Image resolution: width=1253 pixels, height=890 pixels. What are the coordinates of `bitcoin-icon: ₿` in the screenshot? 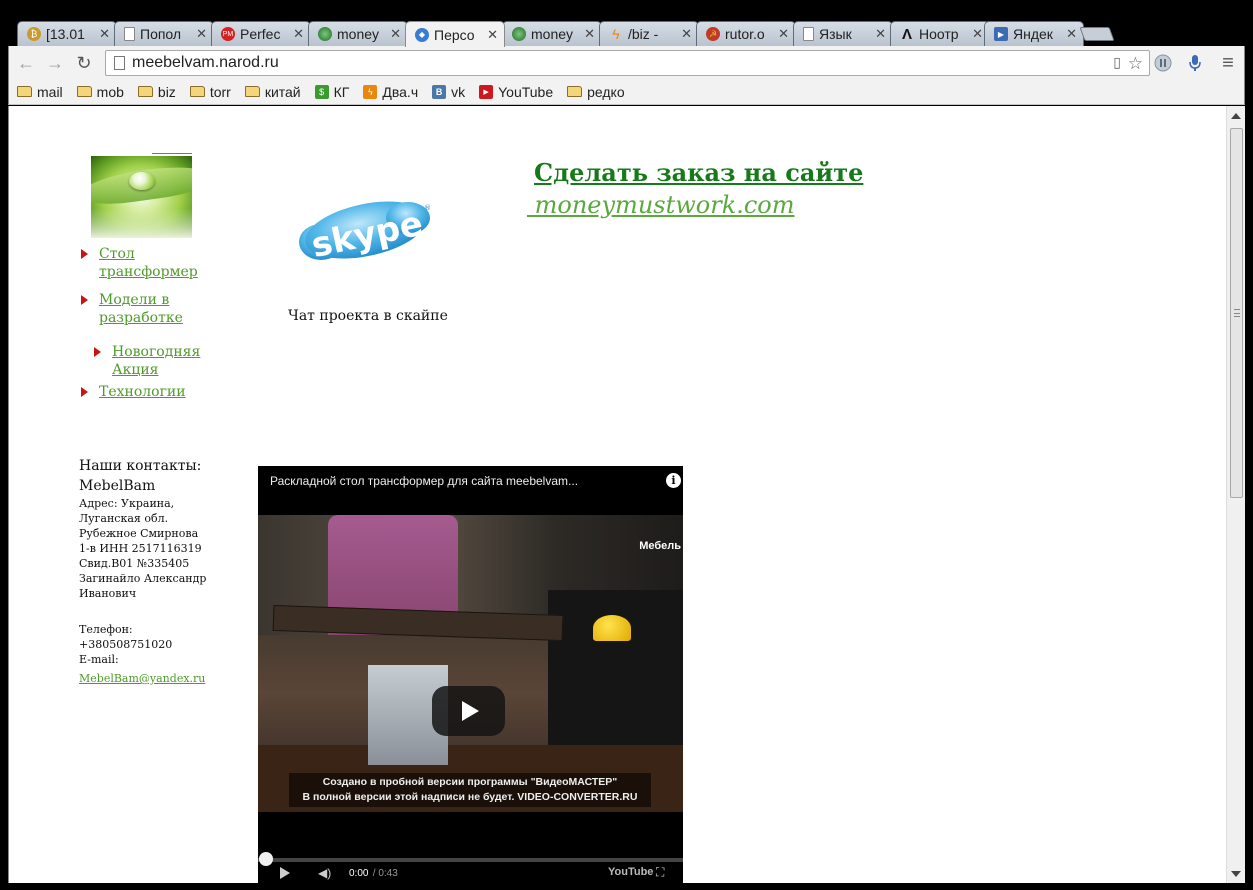 It's located at (34, 34).